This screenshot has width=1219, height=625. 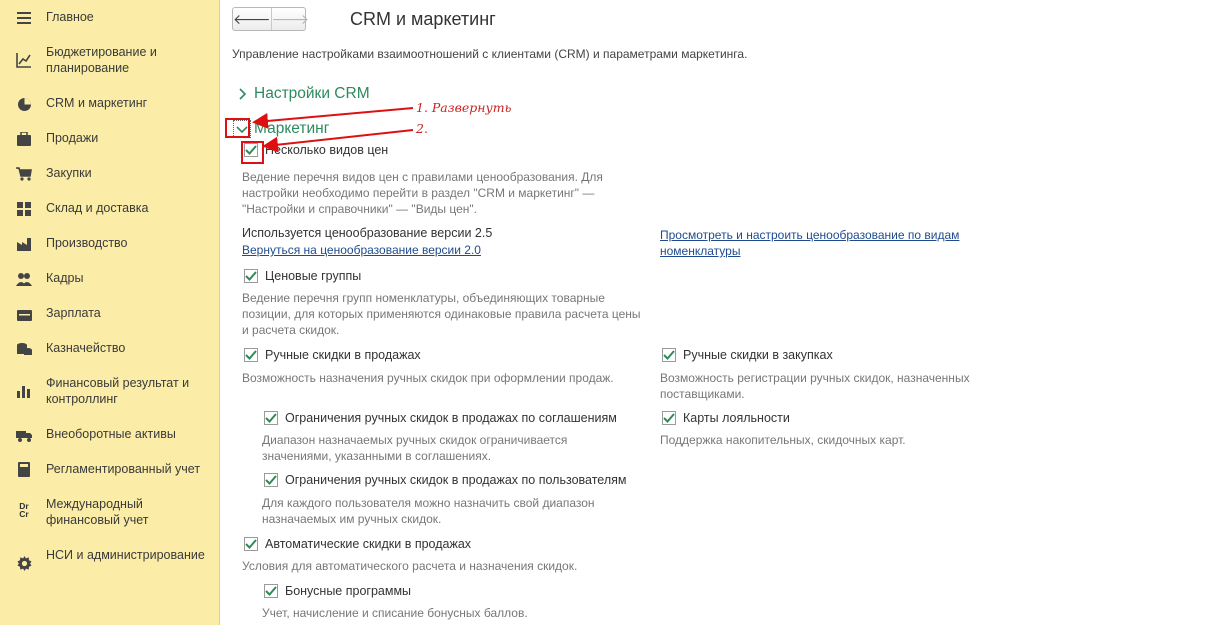 I want to click on sidebar-item-hr: Кадры, so click(x=109, y=279).